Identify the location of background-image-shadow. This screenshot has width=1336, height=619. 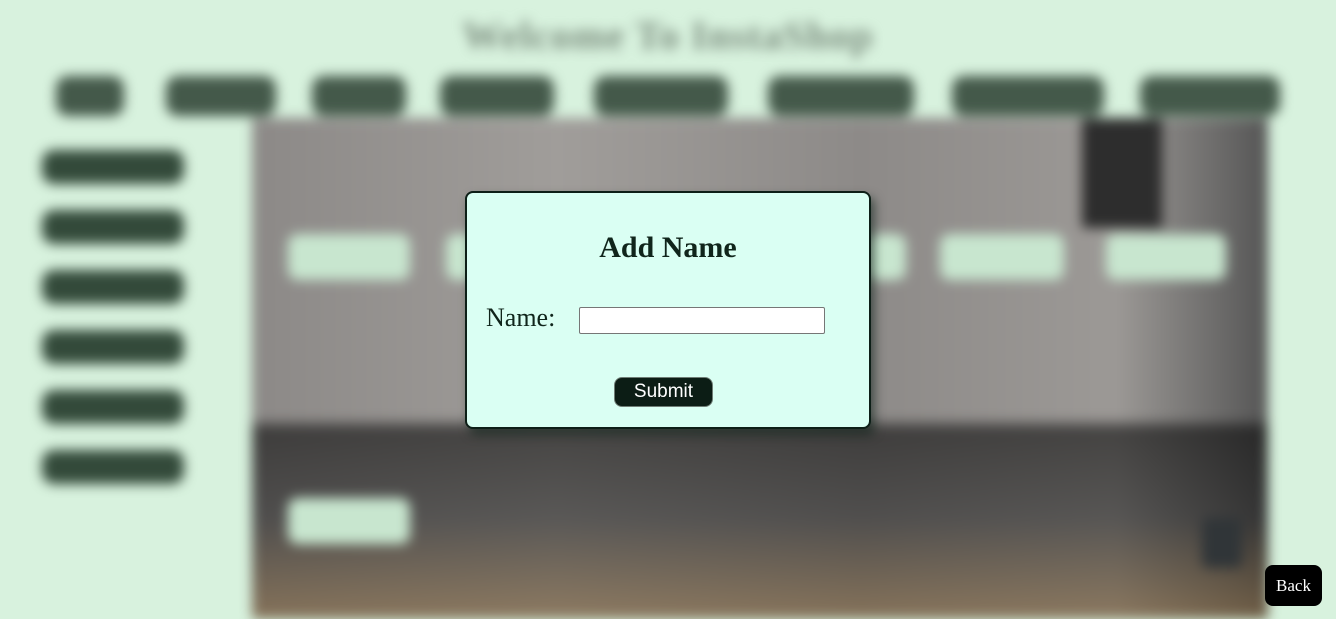
(1122, 173).